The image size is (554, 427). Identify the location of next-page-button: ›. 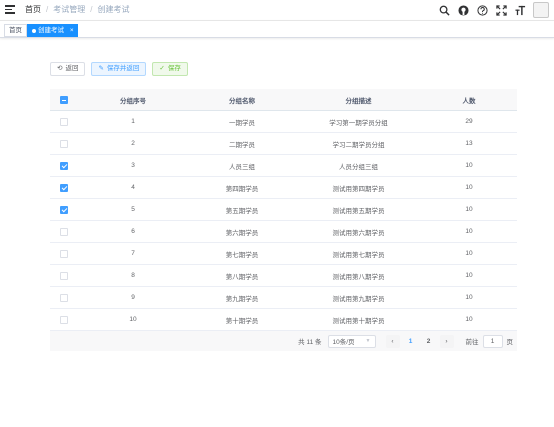
(446, 341).